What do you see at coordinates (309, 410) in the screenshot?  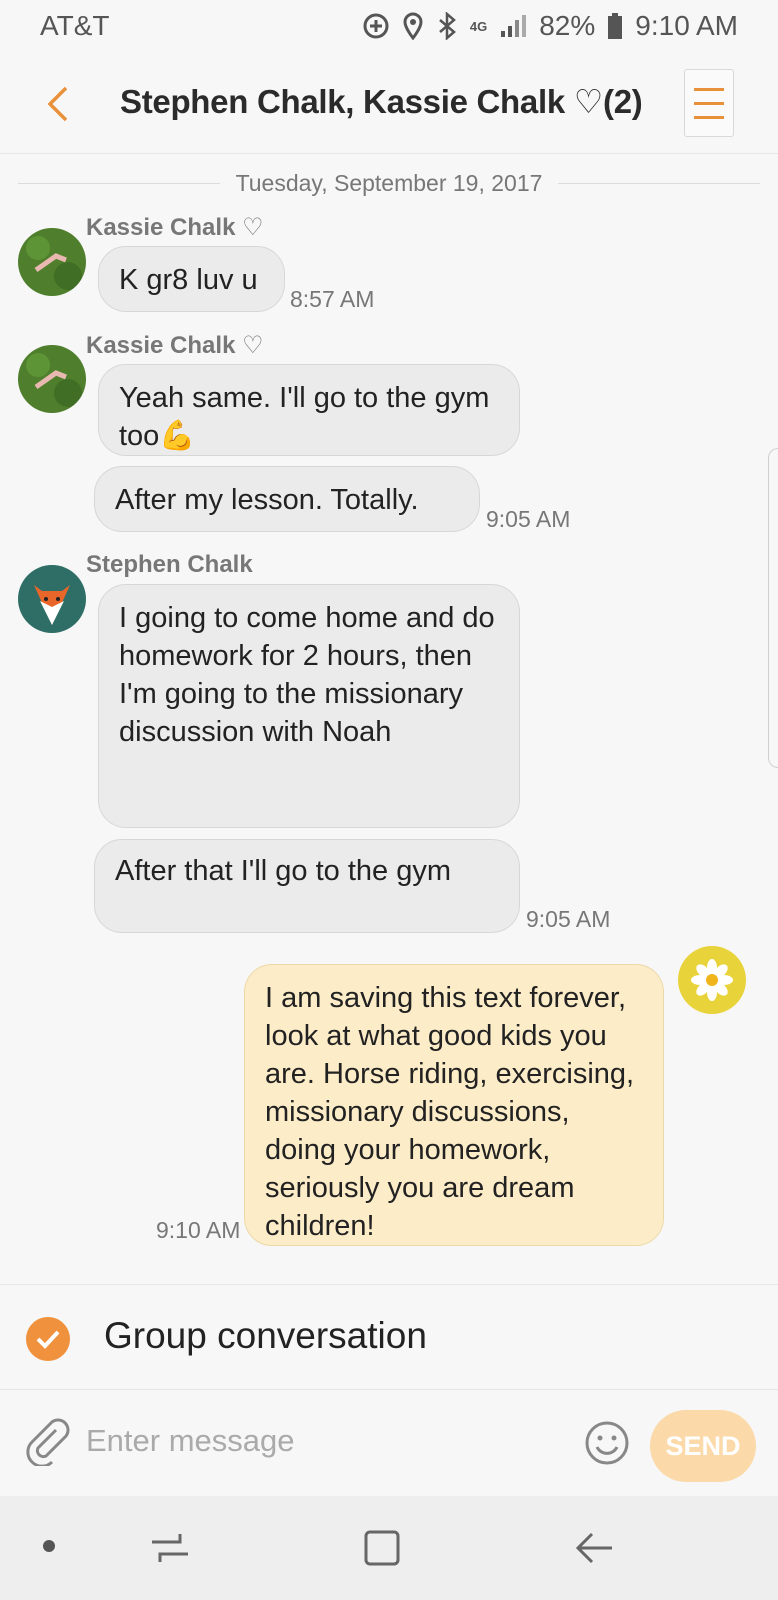 I see `message-bubble: Yeah same. I'll go to the gym too💪` at bounding box center [309, 410].